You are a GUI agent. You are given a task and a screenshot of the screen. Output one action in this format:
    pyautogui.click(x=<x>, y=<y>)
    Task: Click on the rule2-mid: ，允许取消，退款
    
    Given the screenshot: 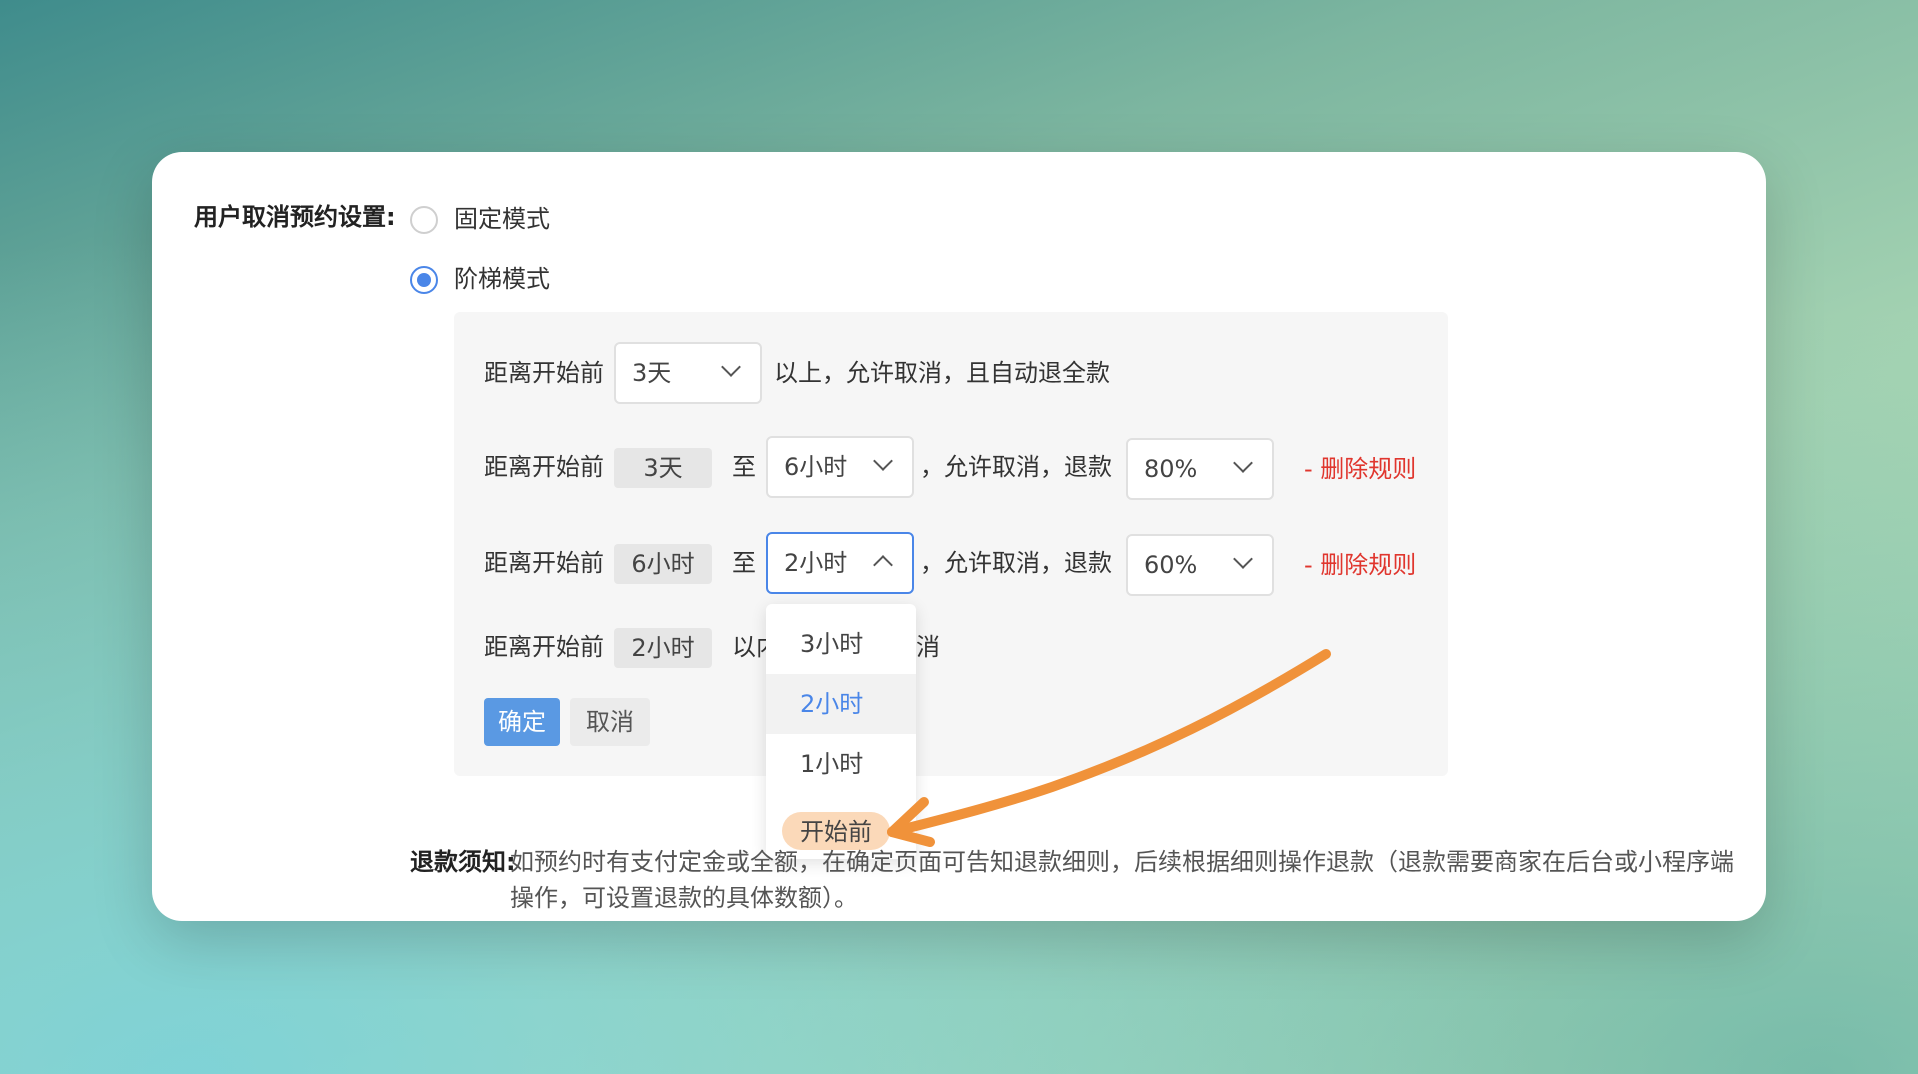 What is the action you would take?
    pyautogui.click(x=1016, y=467)
    